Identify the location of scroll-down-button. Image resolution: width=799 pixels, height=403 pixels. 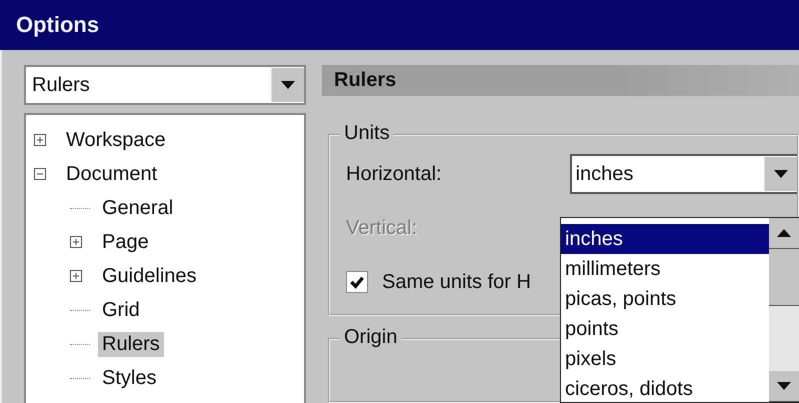
(784, 386).